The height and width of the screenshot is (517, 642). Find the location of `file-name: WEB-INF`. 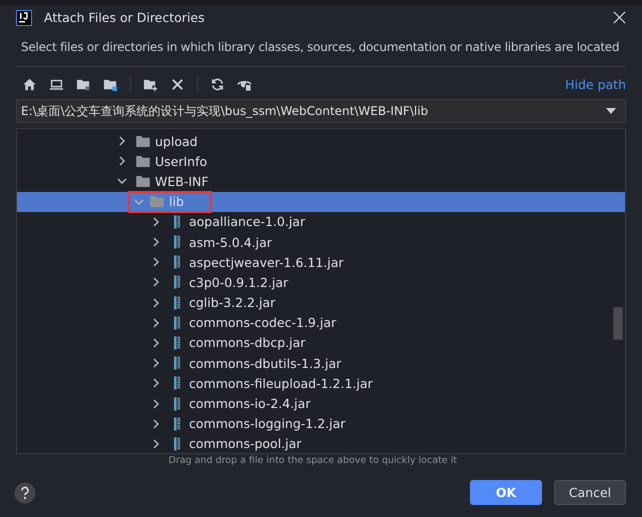

file-name: WEB-INF is located at coordinates (182, 181).